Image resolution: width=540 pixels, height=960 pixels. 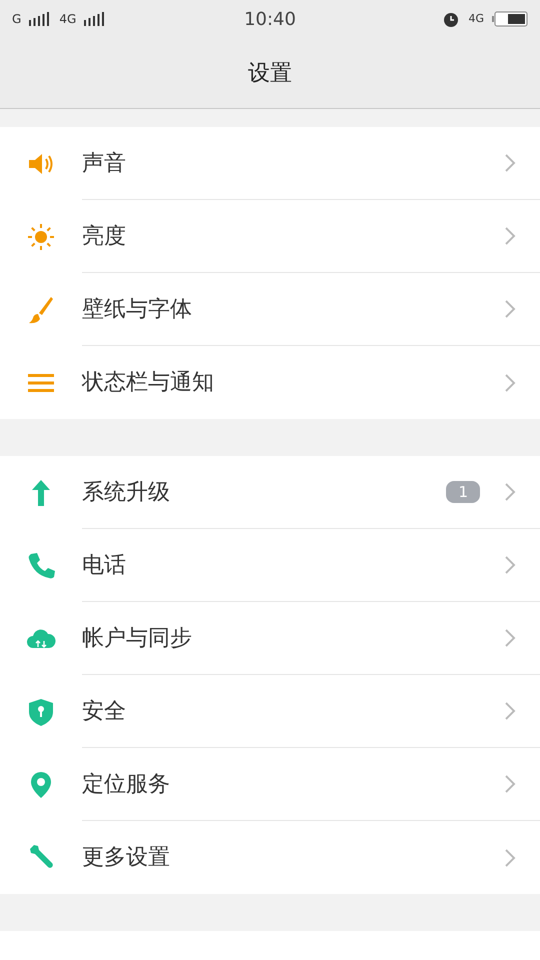 What do you see at coordinates (270, 565) in the screenshot?
I see `settings-row: 电话` at bounding box center [270, 565].